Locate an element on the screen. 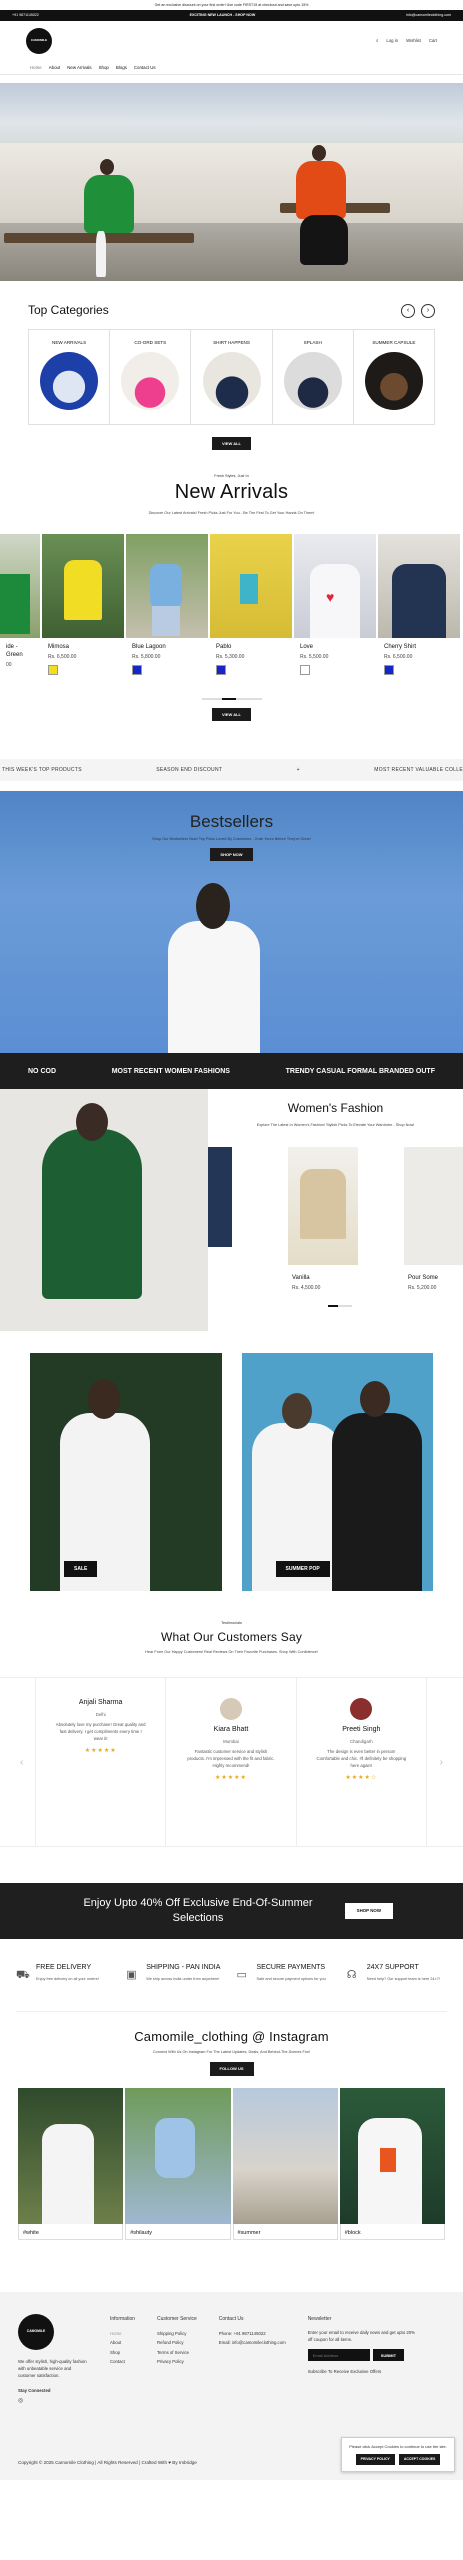  bestsellers-shop-button: SHOP NOW is located at coordinates (231, 855).